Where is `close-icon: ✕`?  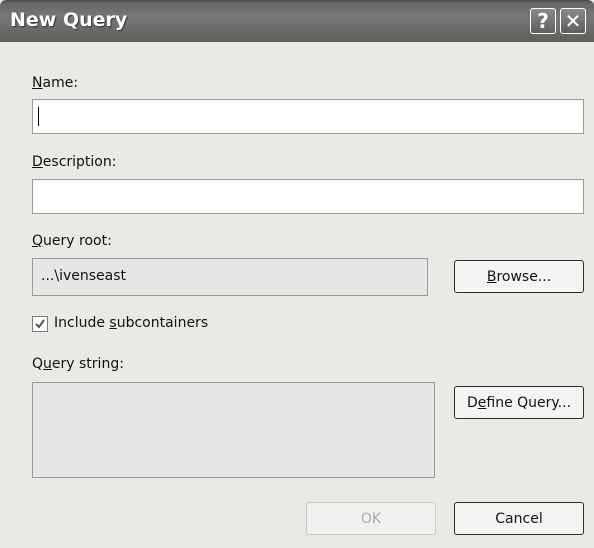
close-icon: ✕ is located at coordinates (573, 21).